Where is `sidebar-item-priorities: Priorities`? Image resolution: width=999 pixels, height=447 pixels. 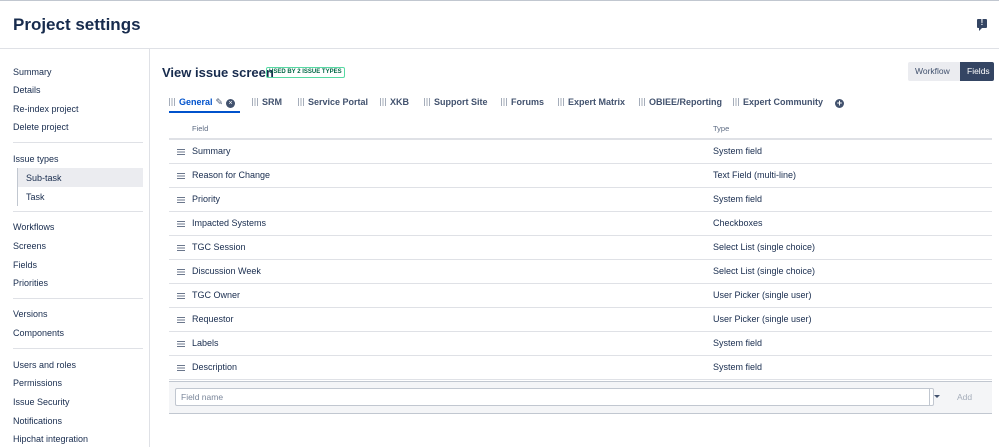 sidebar-item-priorities: Priorities is located at coordinates (30, 283).